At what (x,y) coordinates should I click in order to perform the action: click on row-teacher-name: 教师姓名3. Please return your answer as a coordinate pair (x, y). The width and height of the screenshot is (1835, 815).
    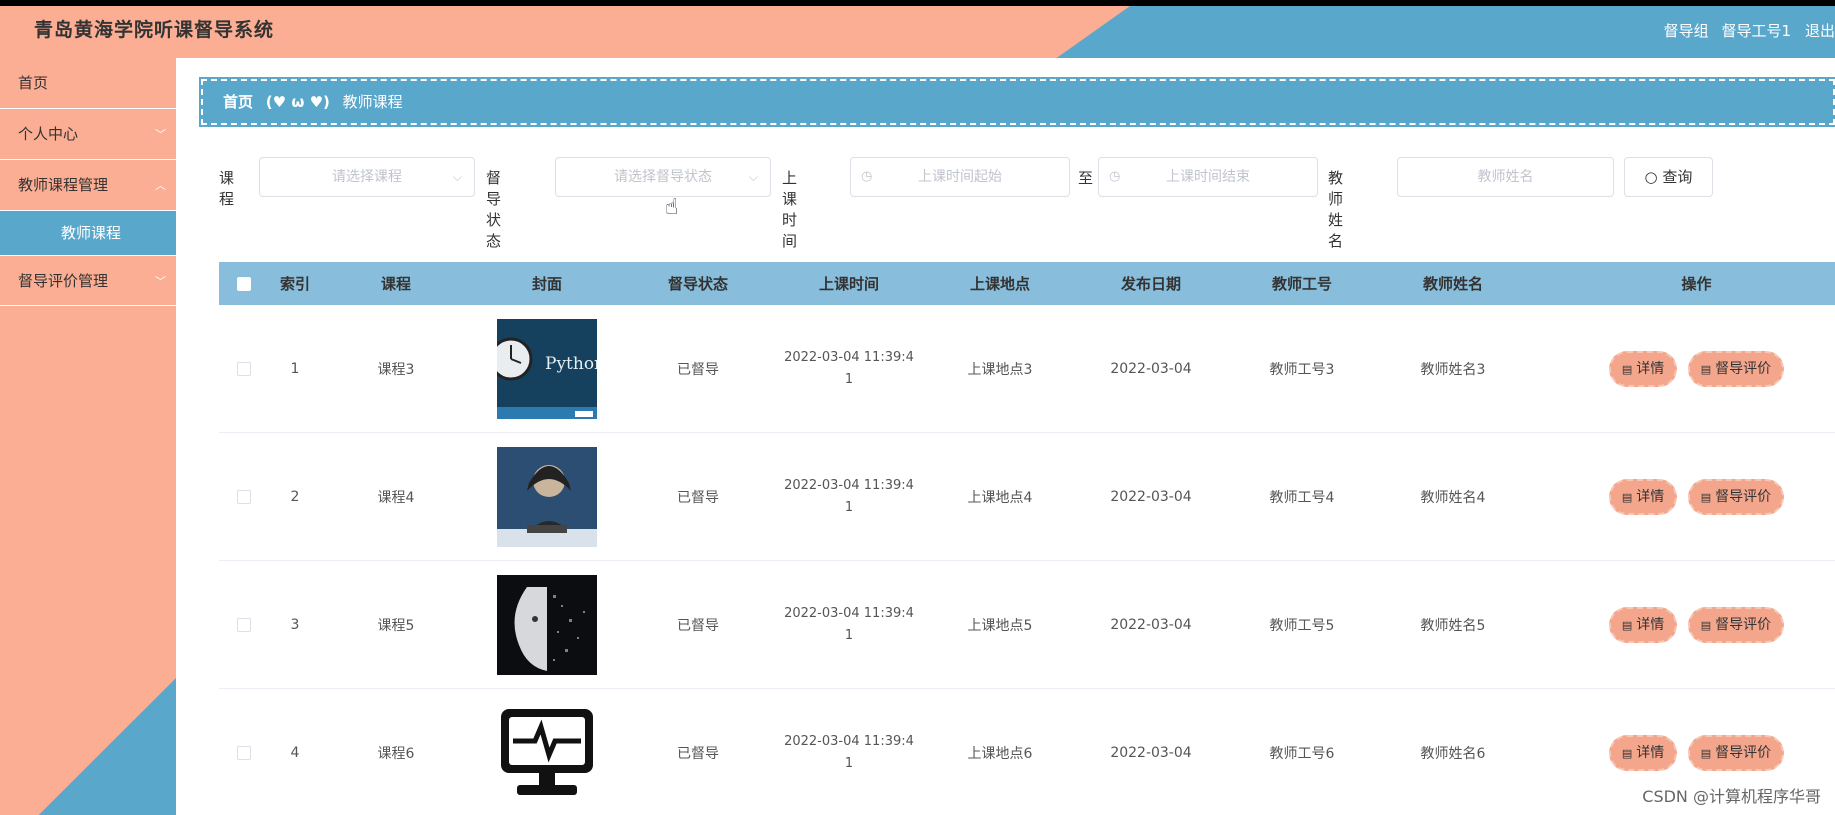
    Looking at the image, I should click on (1453, 369).